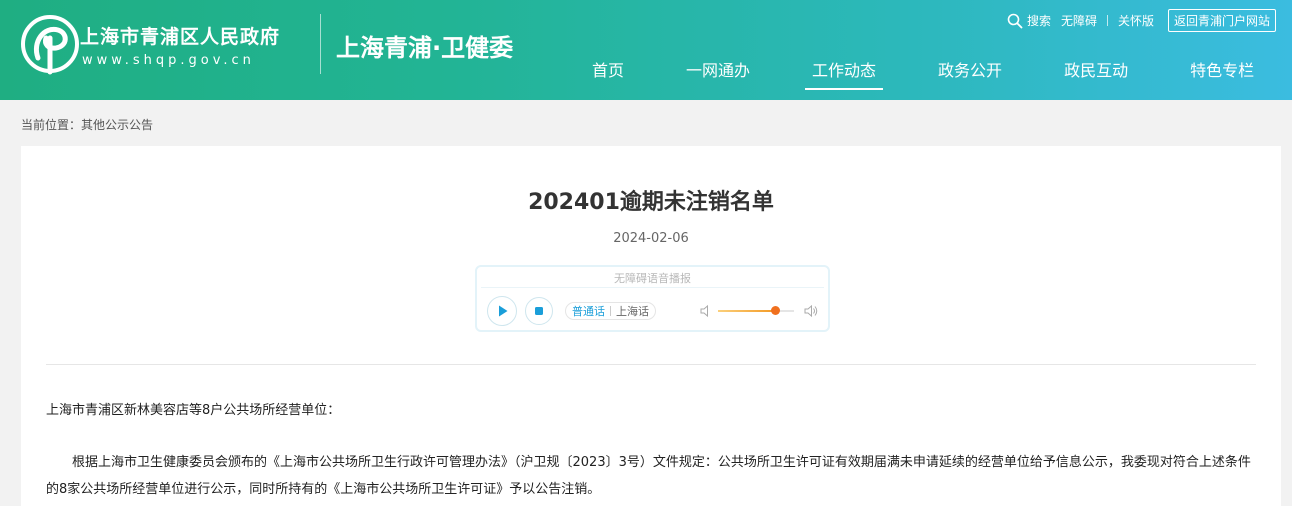 The width and height of the screenshot is (1292, 506). I want to click on main-nav: 首页 一网通办 工作动态 政务公开 政民互动 特色专栏, so click(942, 73).